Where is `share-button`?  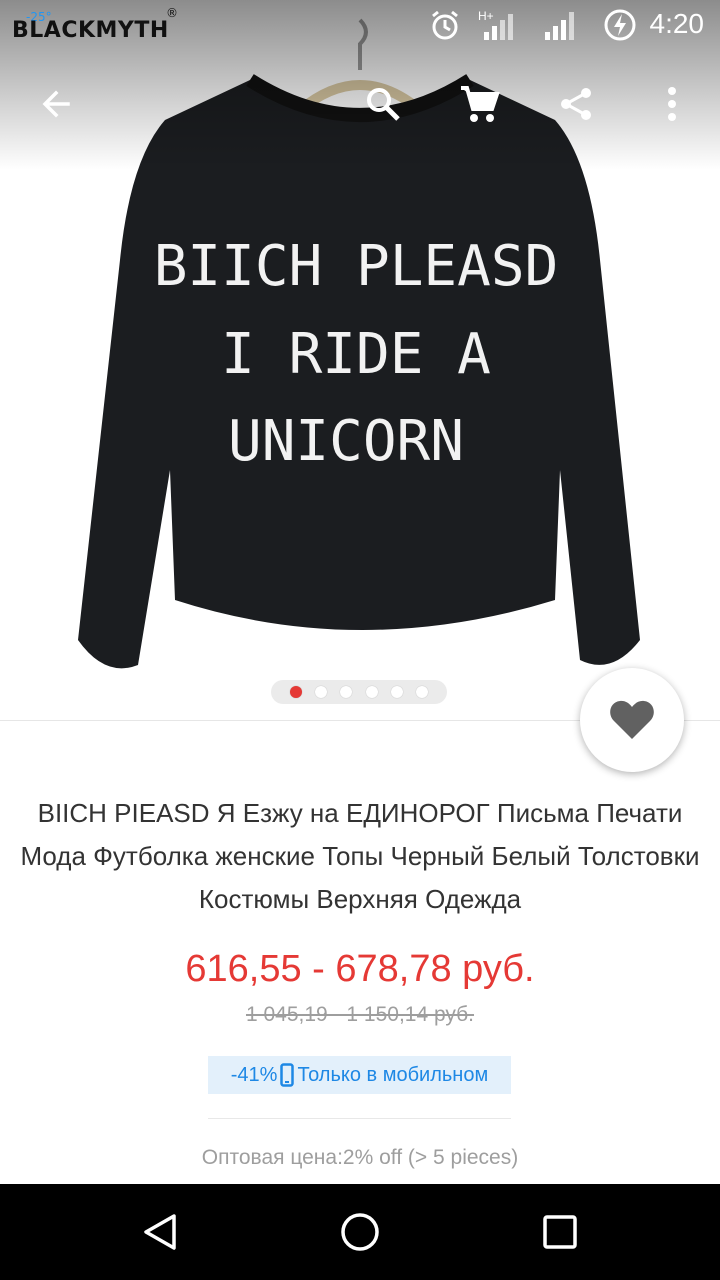 share-button is located at coordinates (576, 104).